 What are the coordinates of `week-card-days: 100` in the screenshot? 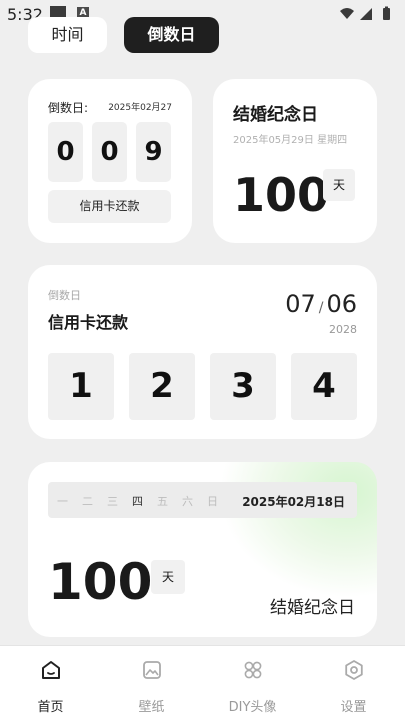 It's located at (100, 582).